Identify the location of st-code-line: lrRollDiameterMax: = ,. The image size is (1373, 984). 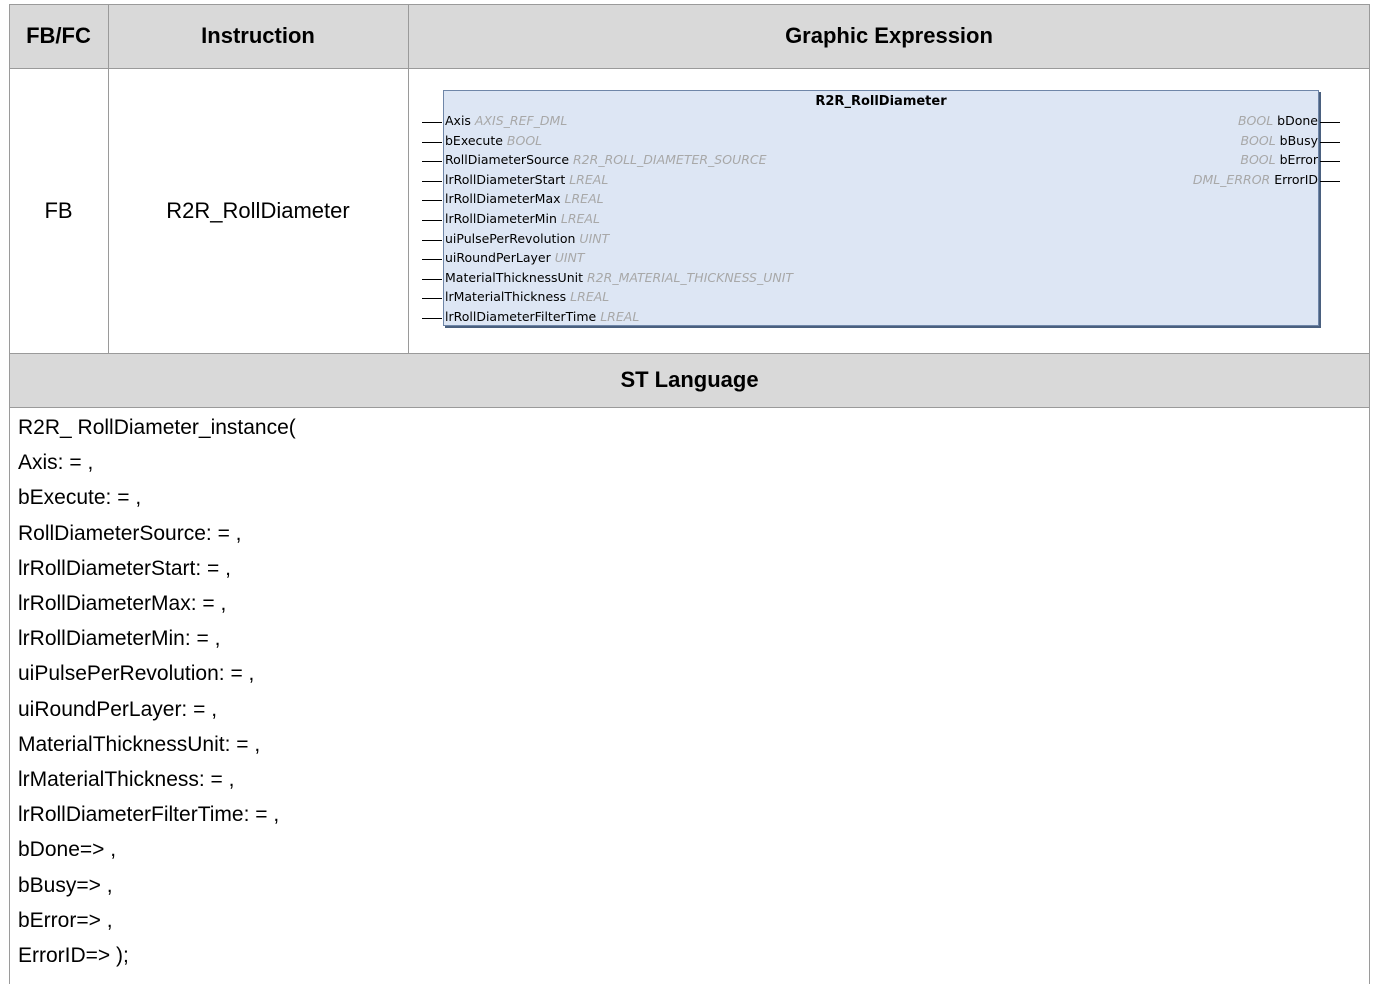
(122, 603).